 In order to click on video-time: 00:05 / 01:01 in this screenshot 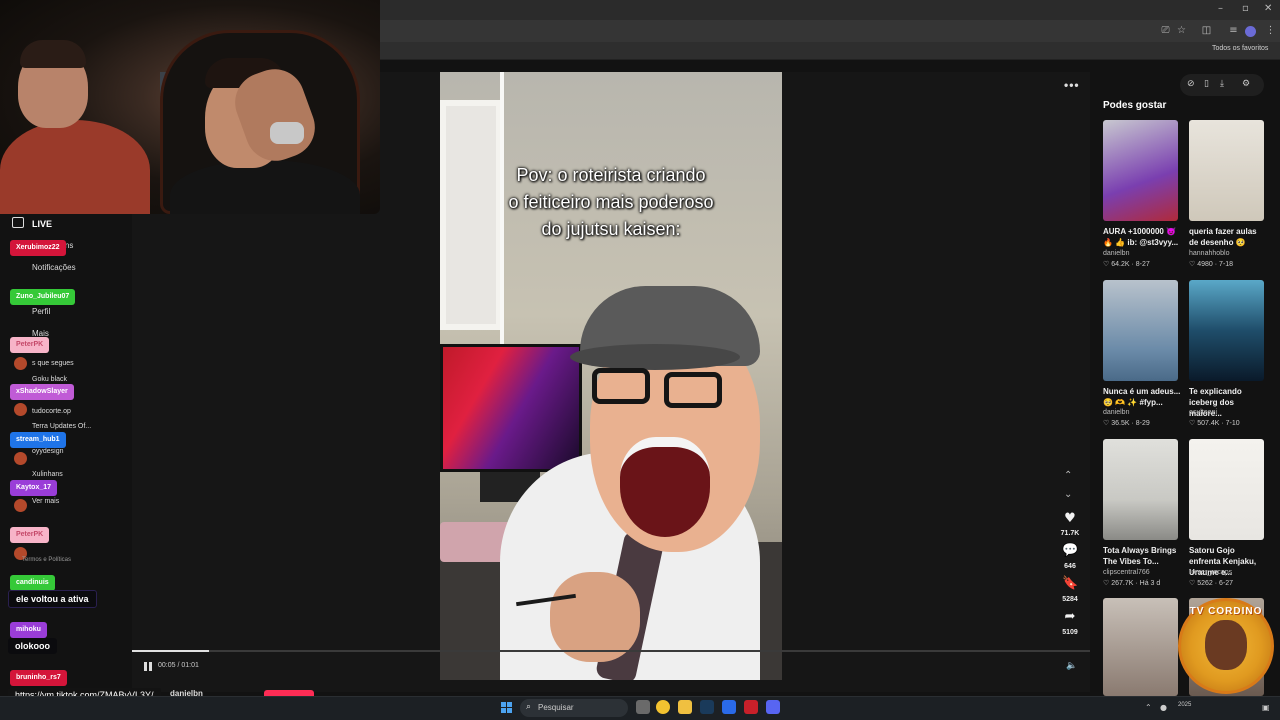, I will do `click(178, 665)`.